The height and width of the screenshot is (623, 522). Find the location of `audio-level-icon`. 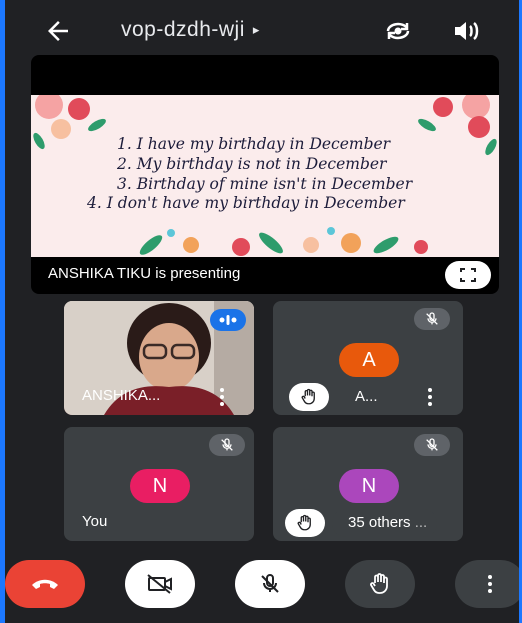

audio-level-icon is located at coordinates (228, 320).